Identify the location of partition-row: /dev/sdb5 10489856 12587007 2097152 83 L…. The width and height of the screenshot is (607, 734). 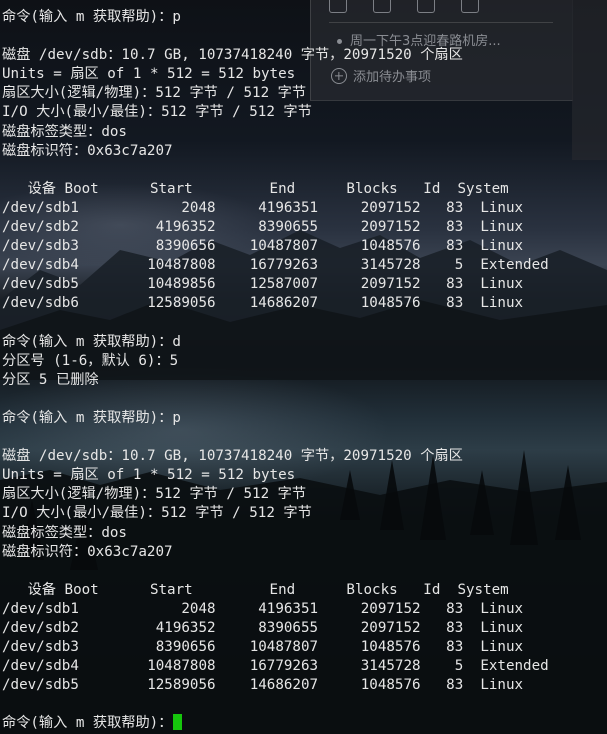
(263, 284).